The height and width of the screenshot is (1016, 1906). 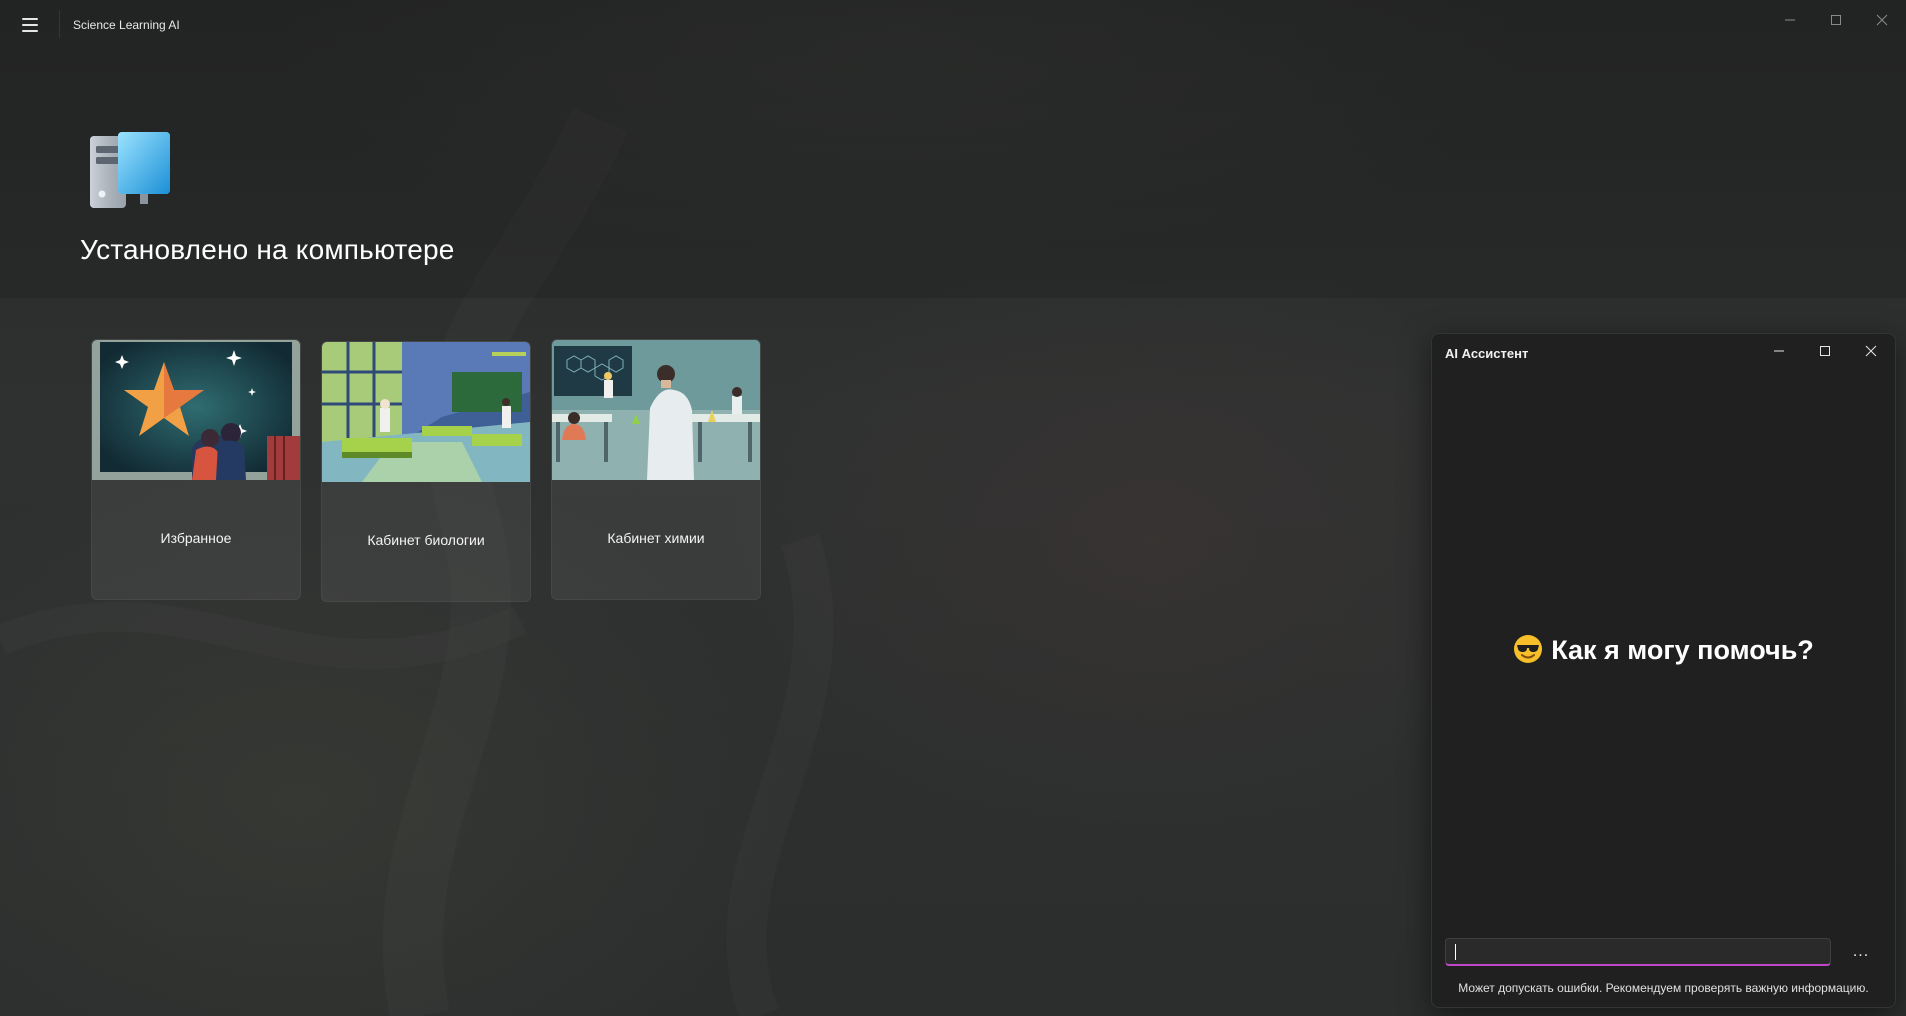 I want to click on card-biology: Кабинет биологии, so click(x=426, y=471).